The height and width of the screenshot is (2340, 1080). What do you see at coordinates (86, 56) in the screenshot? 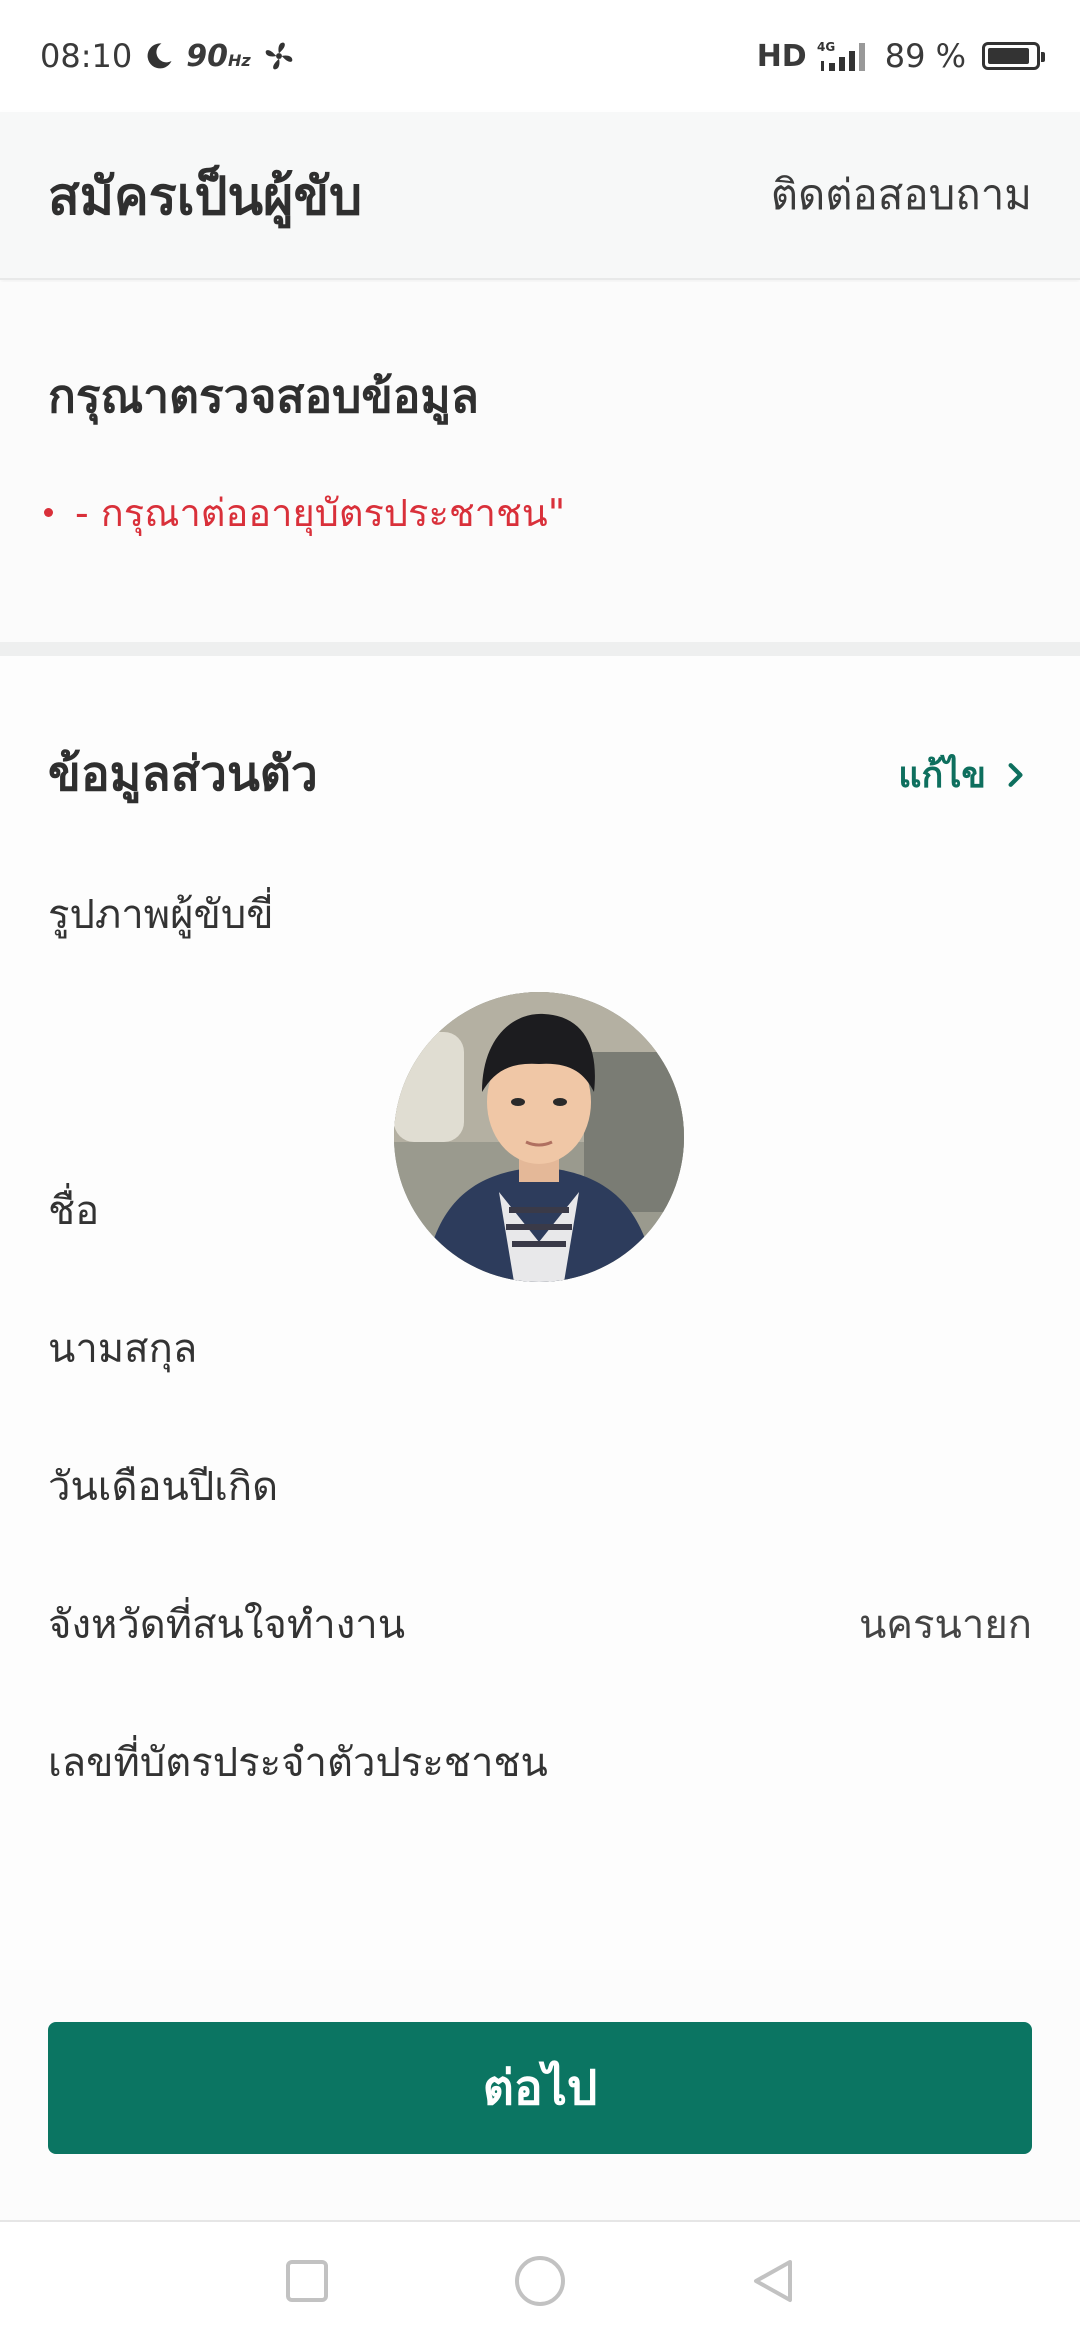
I see `status-time: 08:10` at bounding box center [86, 56].